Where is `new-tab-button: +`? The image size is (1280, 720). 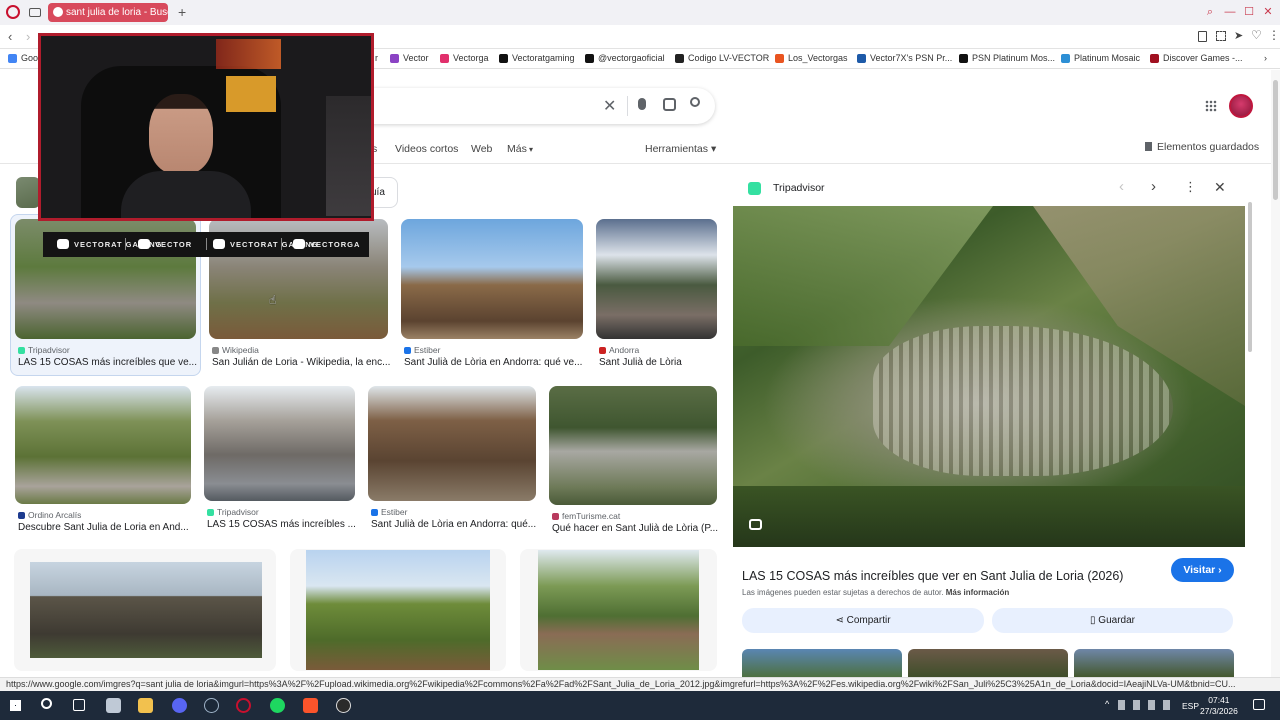 new-tab-button: + is located at coordinates (182, 12).